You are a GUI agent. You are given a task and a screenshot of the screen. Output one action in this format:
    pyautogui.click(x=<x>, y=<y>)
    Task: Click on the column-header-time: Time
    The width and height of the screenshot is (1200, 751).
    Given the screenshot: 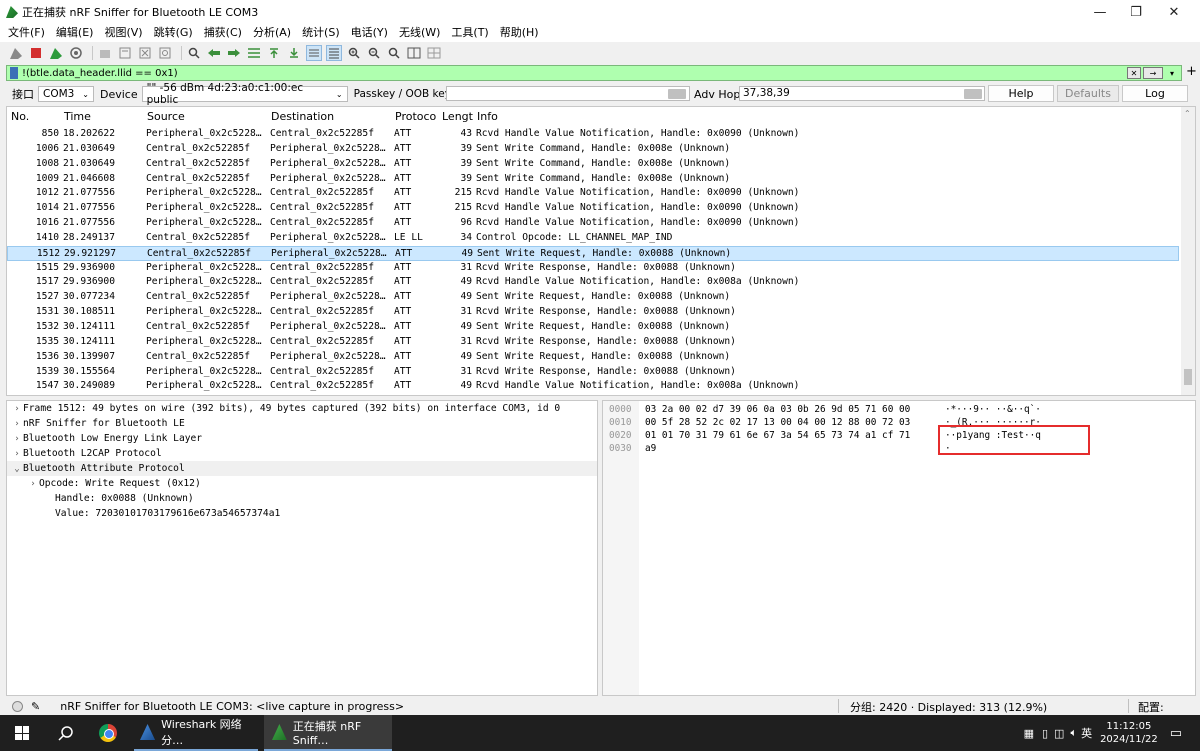 What is the action you would take?
    pyautogui.click(x=77, y=116)
    